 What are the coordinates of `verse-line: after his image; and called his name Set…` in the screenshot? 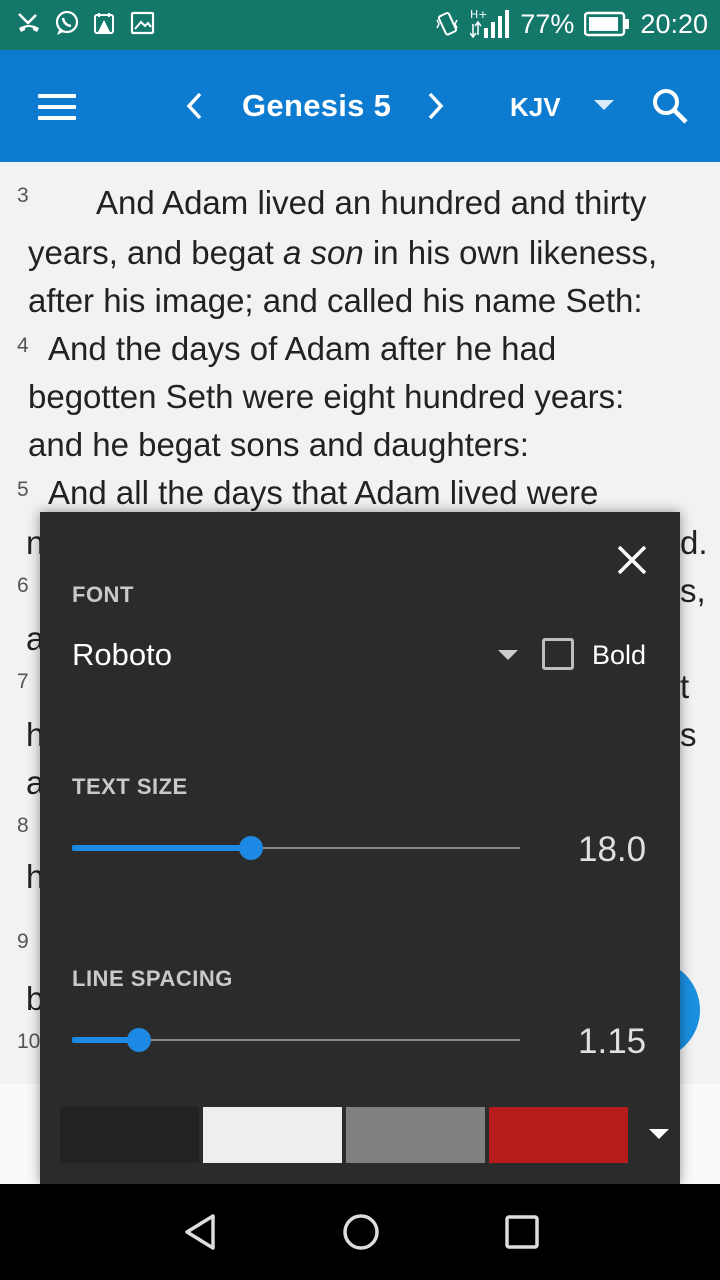 It's located at (335, 300).